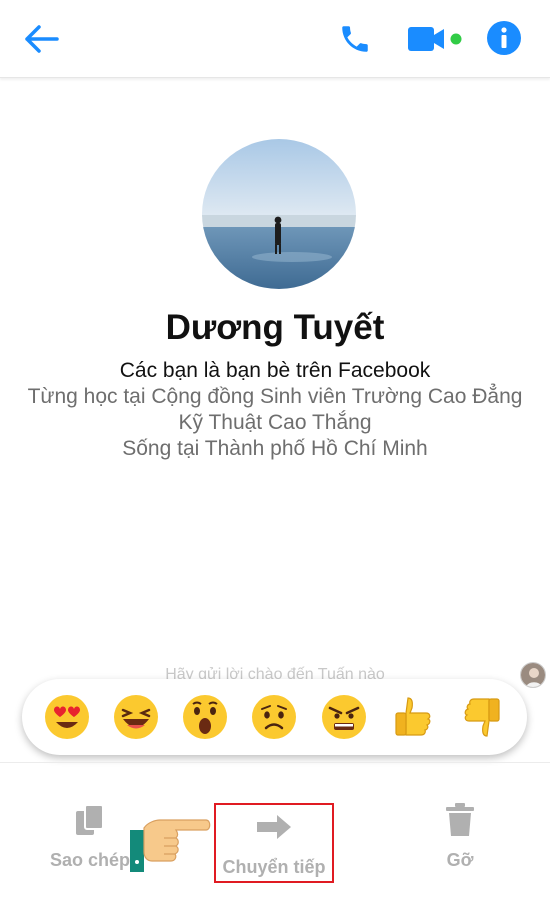 The width and height of the screenshot is (550, 906). What do you see at coordinates (90, 819) in the screenshot?
I see `copy-icon` at bounding box center [90, 819].